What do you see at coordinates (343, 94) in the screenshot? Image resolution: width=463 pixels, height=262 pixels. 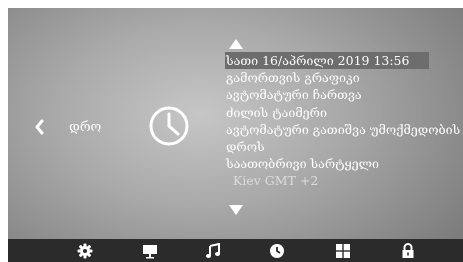 I see `menu-item-auto-power-on: ავტომატური ჩართვა` at bounding box center [343, 94].